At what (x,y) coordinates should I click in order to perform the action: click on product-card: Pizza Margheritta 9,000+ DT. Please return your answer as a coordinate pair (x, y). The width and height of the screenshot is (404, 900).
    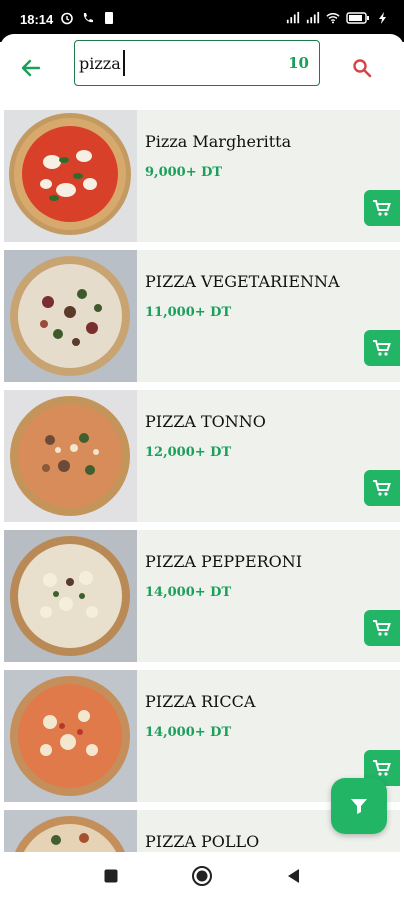
    Looking at the image, I should click on (202, 176).